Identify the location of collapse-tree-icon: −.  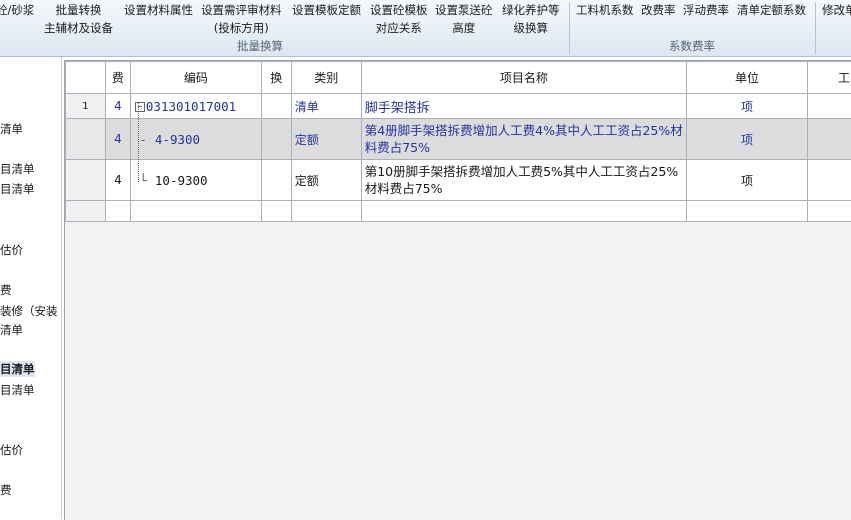
(140, 107).